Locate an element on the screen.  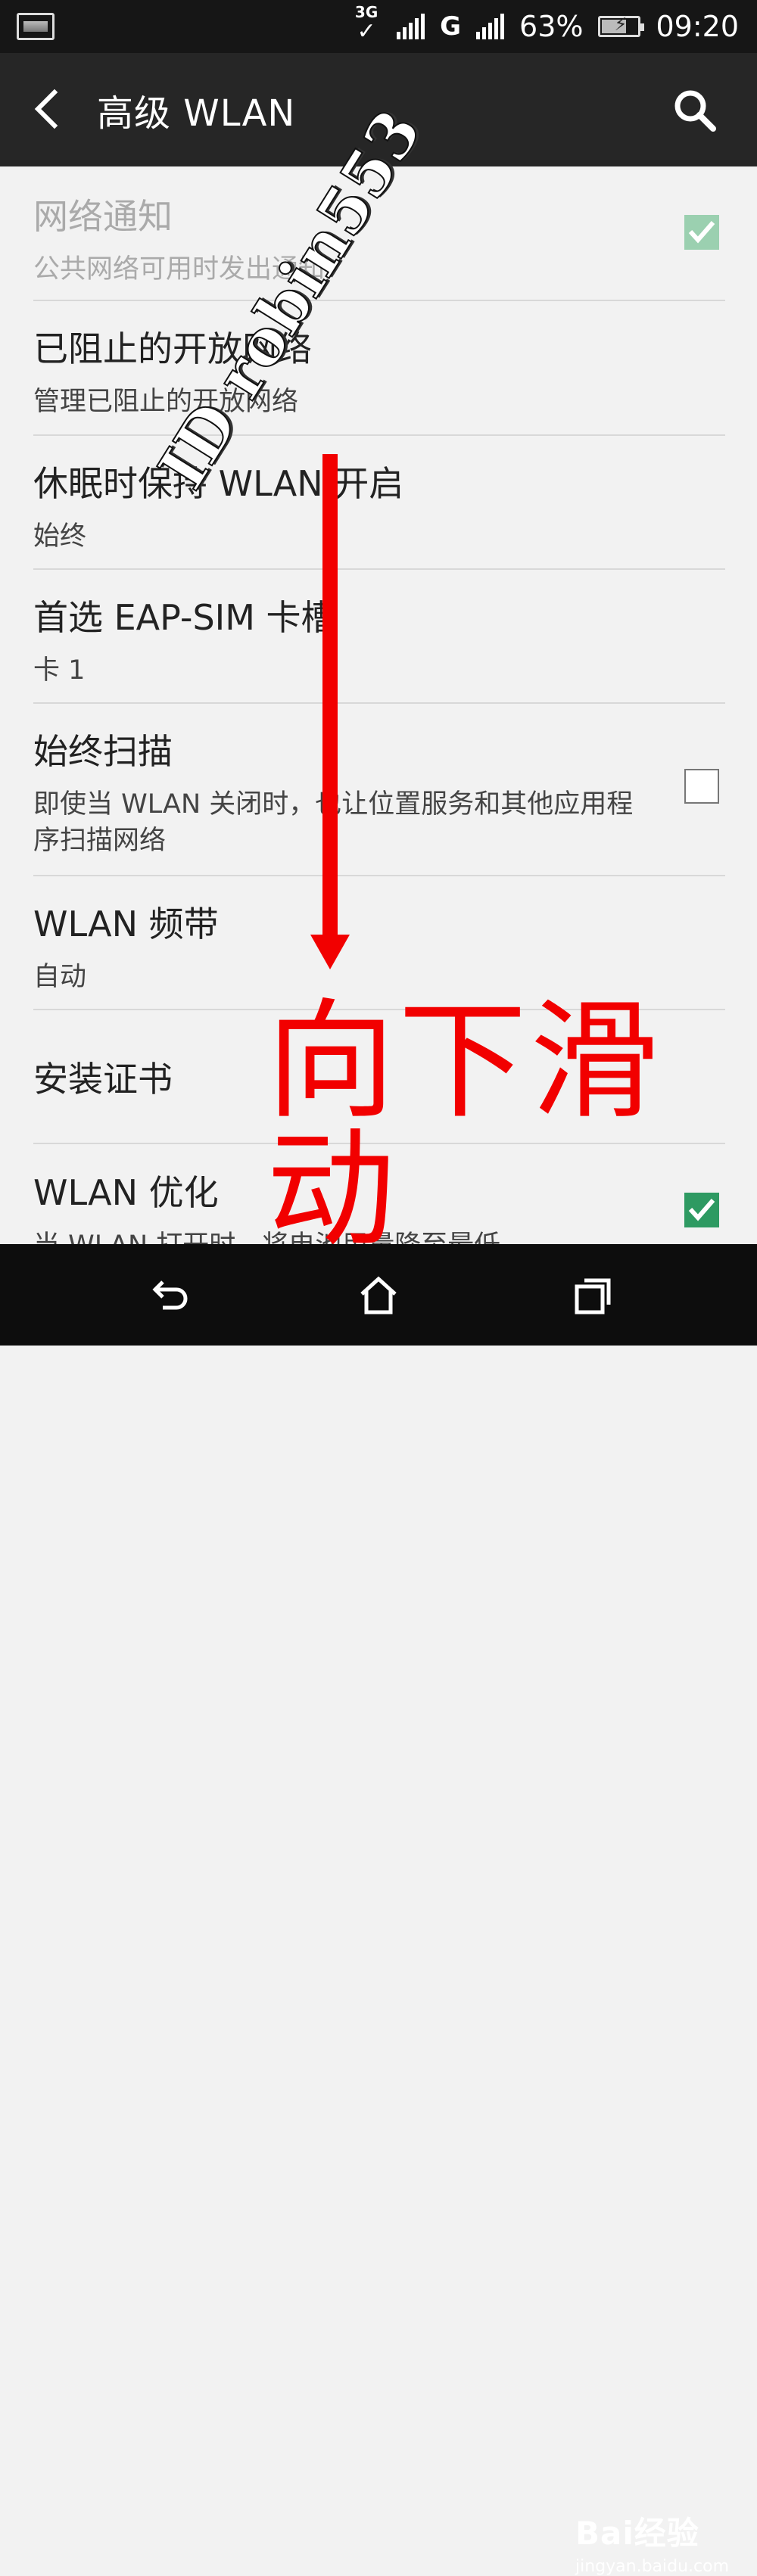
undo-arrow-icon is located at coordinates (170, 1295).